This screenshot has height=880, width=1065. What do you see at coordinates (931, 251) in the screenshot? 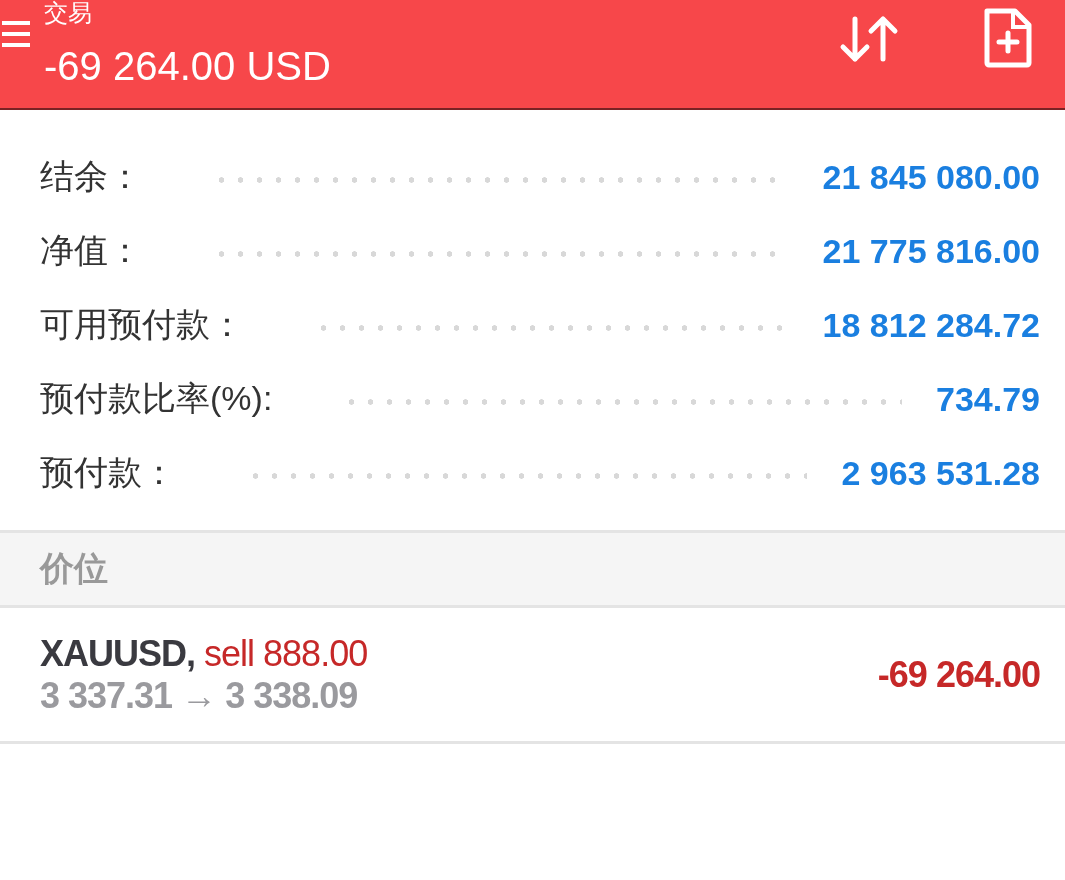
I see `summary-value: 21 775 816.00` at bounding box center [931, 251].